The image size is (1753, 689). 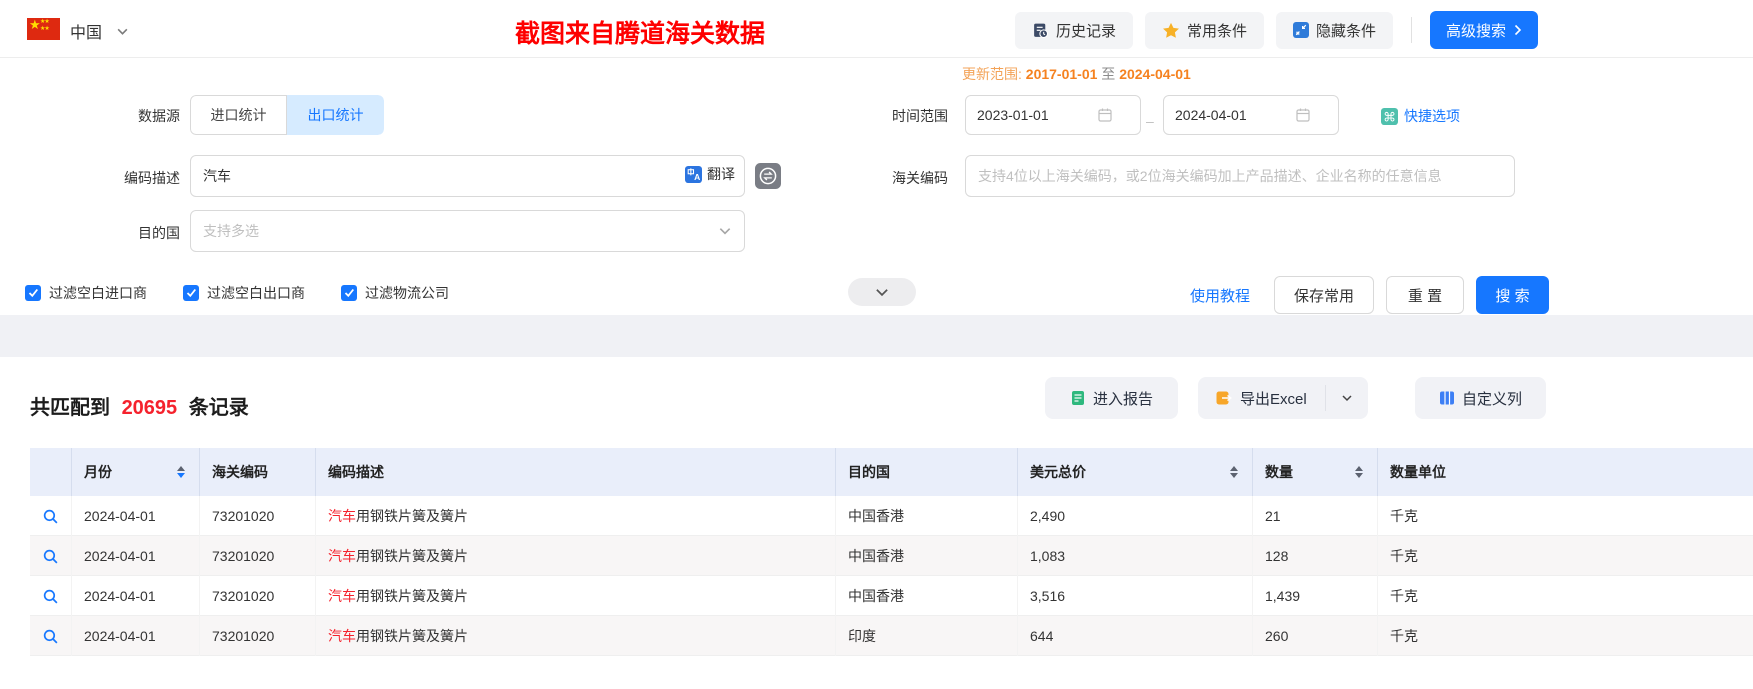 What do you see at coordinates (1135, 636) in the screenshot?
I see `cell-usd: 644` at bounding box center [1135, 636].